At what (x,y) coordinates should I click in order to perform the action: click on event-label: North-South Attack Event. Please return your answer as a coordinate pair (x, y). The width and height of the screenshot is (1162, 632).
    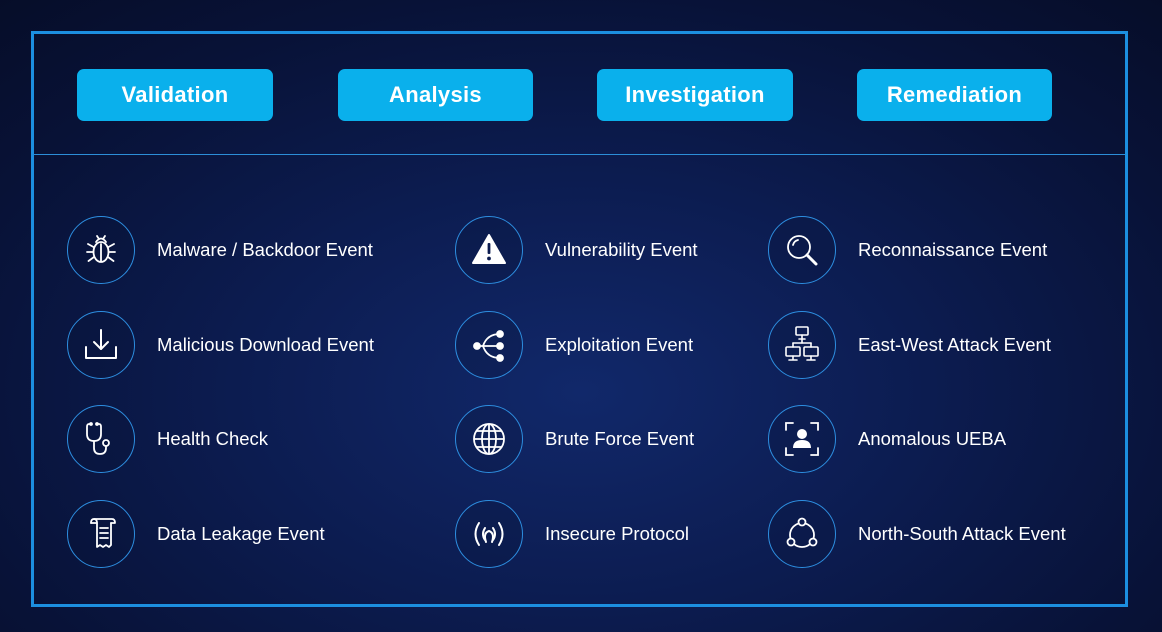
    Looking at the image, I should click on (962, 533).